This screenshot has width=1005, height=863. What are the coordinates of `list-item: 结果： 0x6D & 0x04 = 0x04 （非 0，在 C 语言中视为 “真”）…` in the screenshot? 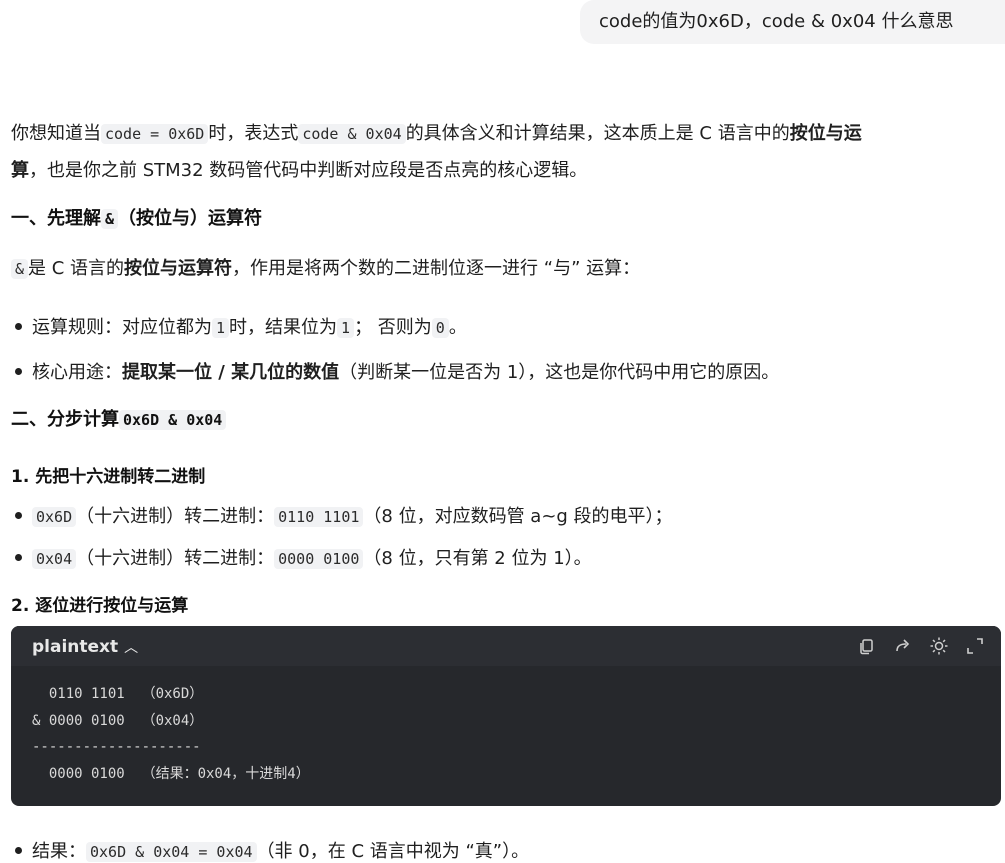 It's located at (270, 850).